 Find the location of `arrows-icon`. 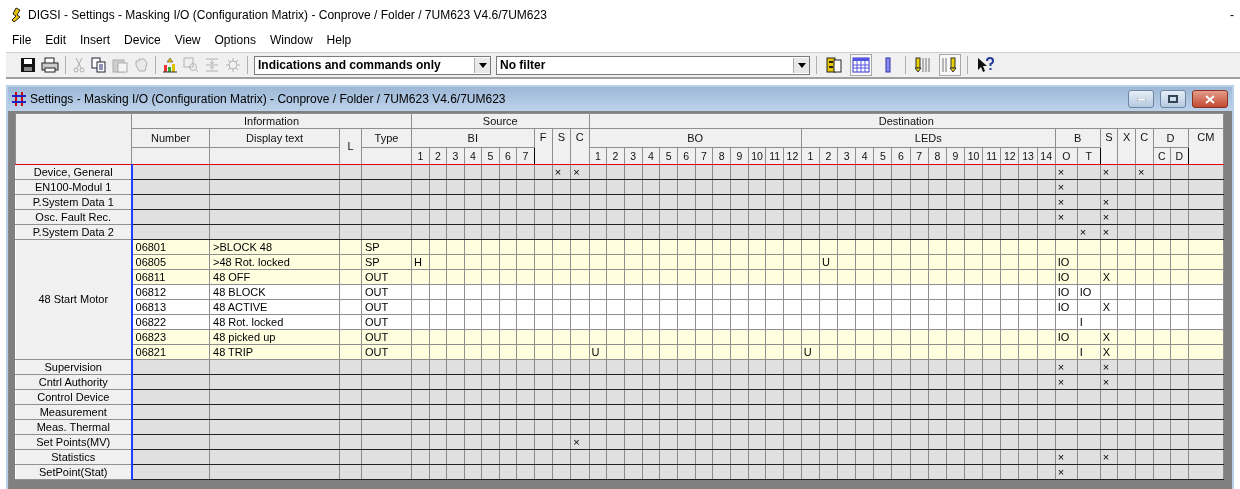

arrows-icon is located at coordinates (950, 65).